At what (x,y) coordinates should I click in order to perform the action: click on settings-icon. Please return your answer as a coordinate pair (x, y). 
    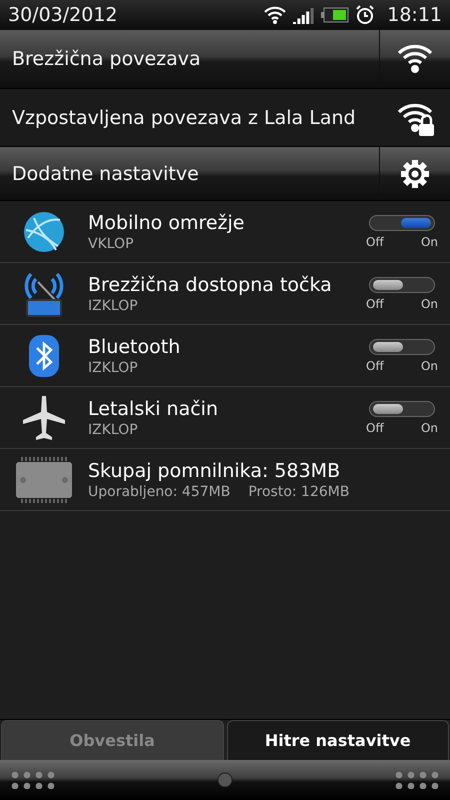
    Looking at the image, I should click on (415, 173).